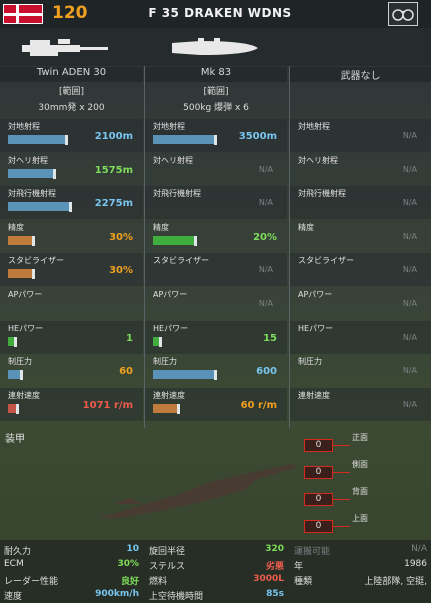  What do you see at coordinates (270, 338) in the screenshot?
I see `stat-value: 15` at bounding box center [270, 338].